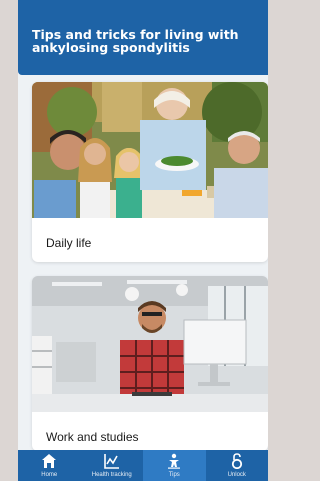 This screenshot has height=481, width=320. Describe the element at coordinates (236, 461) in the screenshot. I see `lock-icon` at that location.